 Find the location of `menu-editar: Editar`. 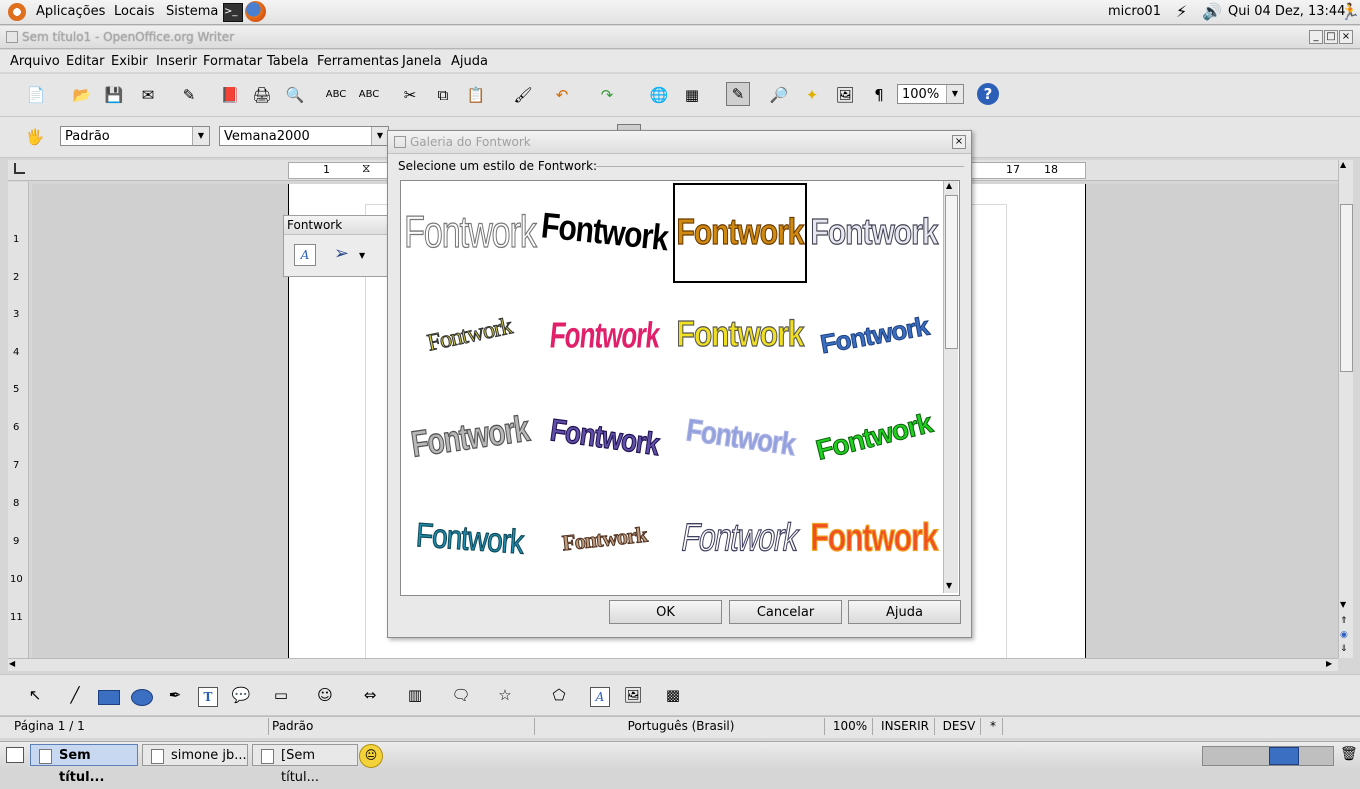

menu-editar: Editar is located at coordinates (85, 61).